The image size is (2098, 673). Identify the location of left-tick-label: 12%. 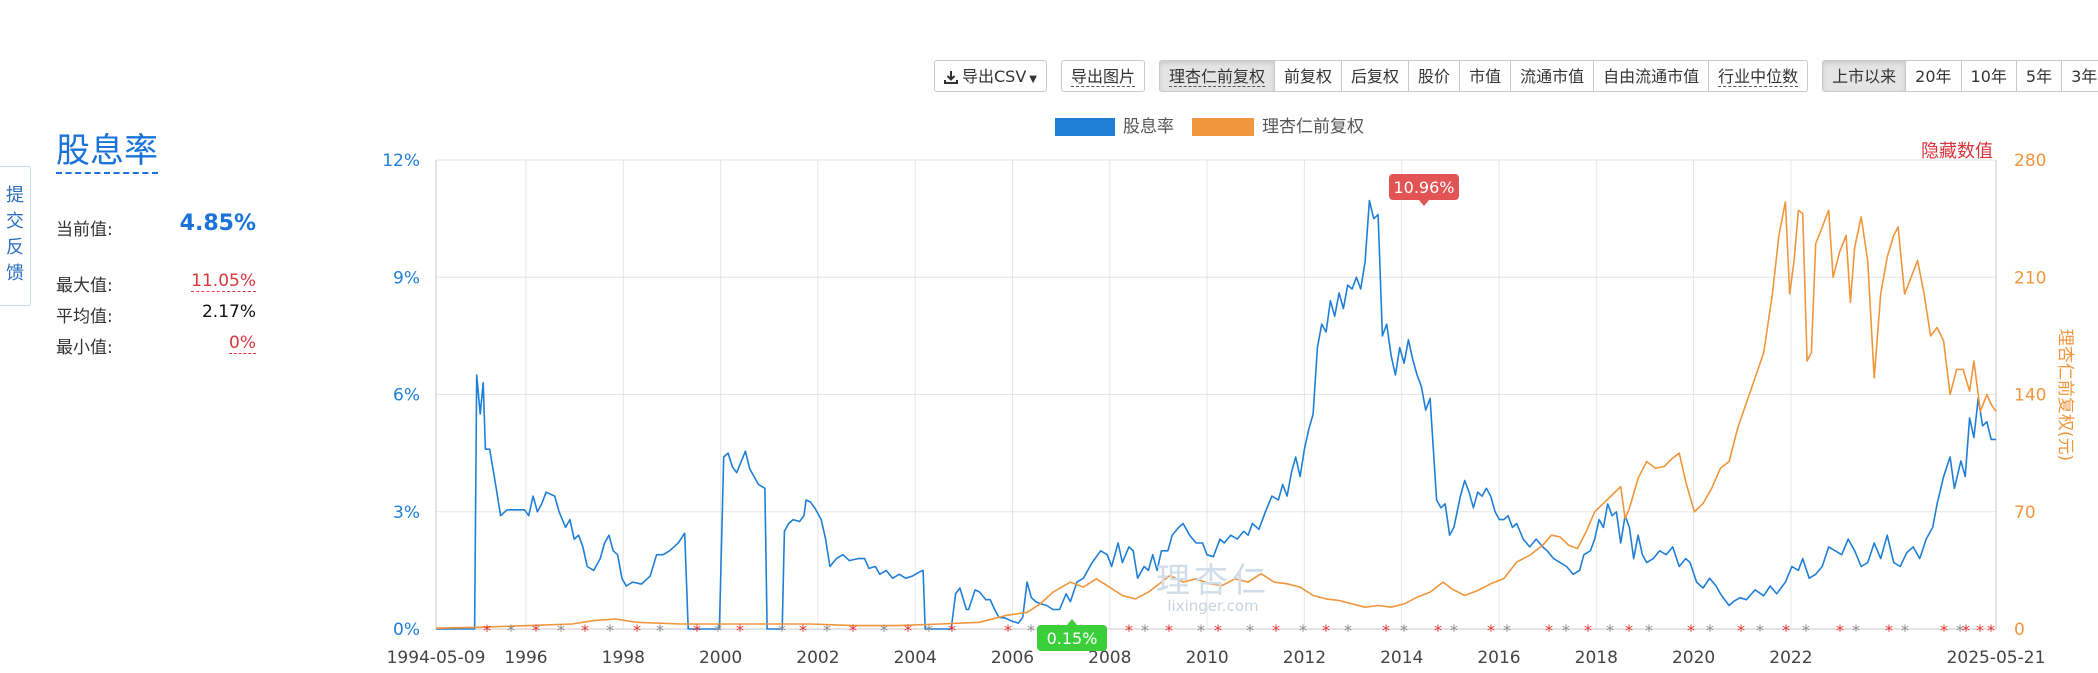
(401, 161).